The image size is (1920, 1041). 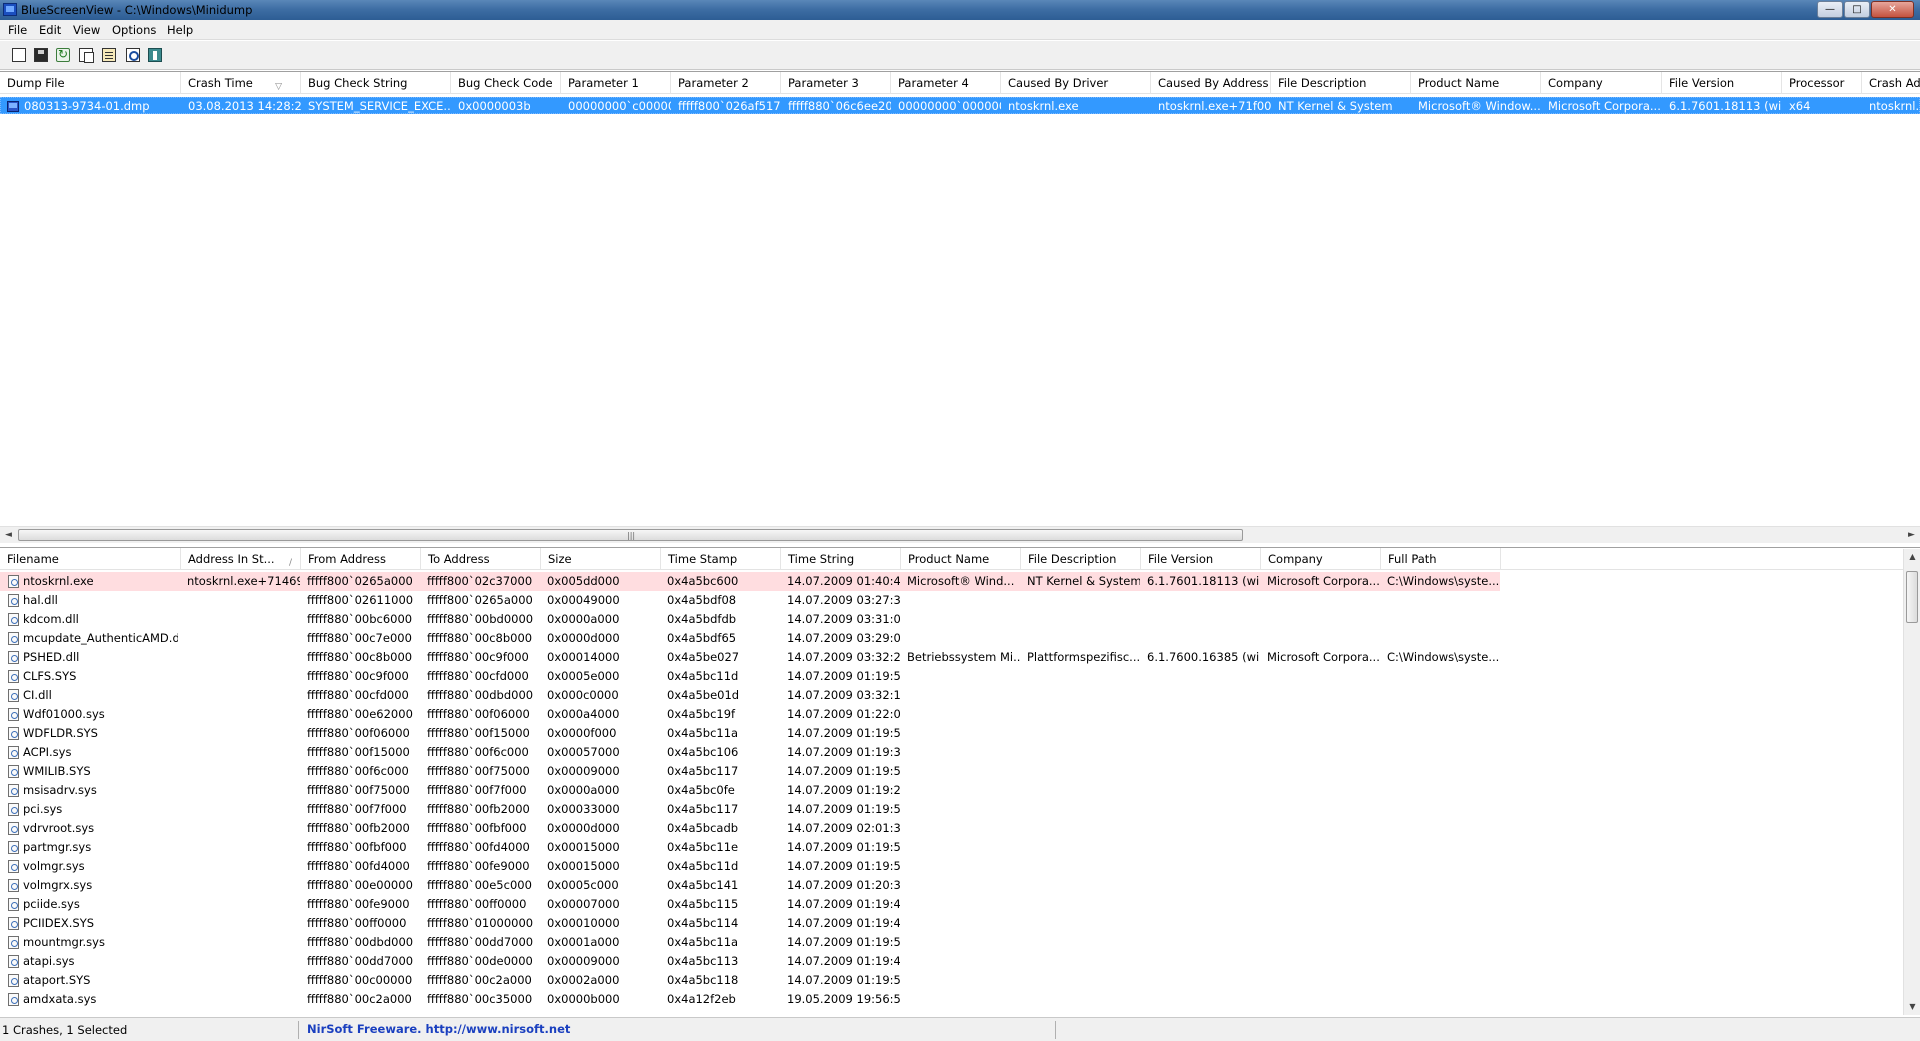 What do you see at coordinates (90, 559) in the screenshot?
I see `col-filename: Filename` at bounding box center [90, 559].